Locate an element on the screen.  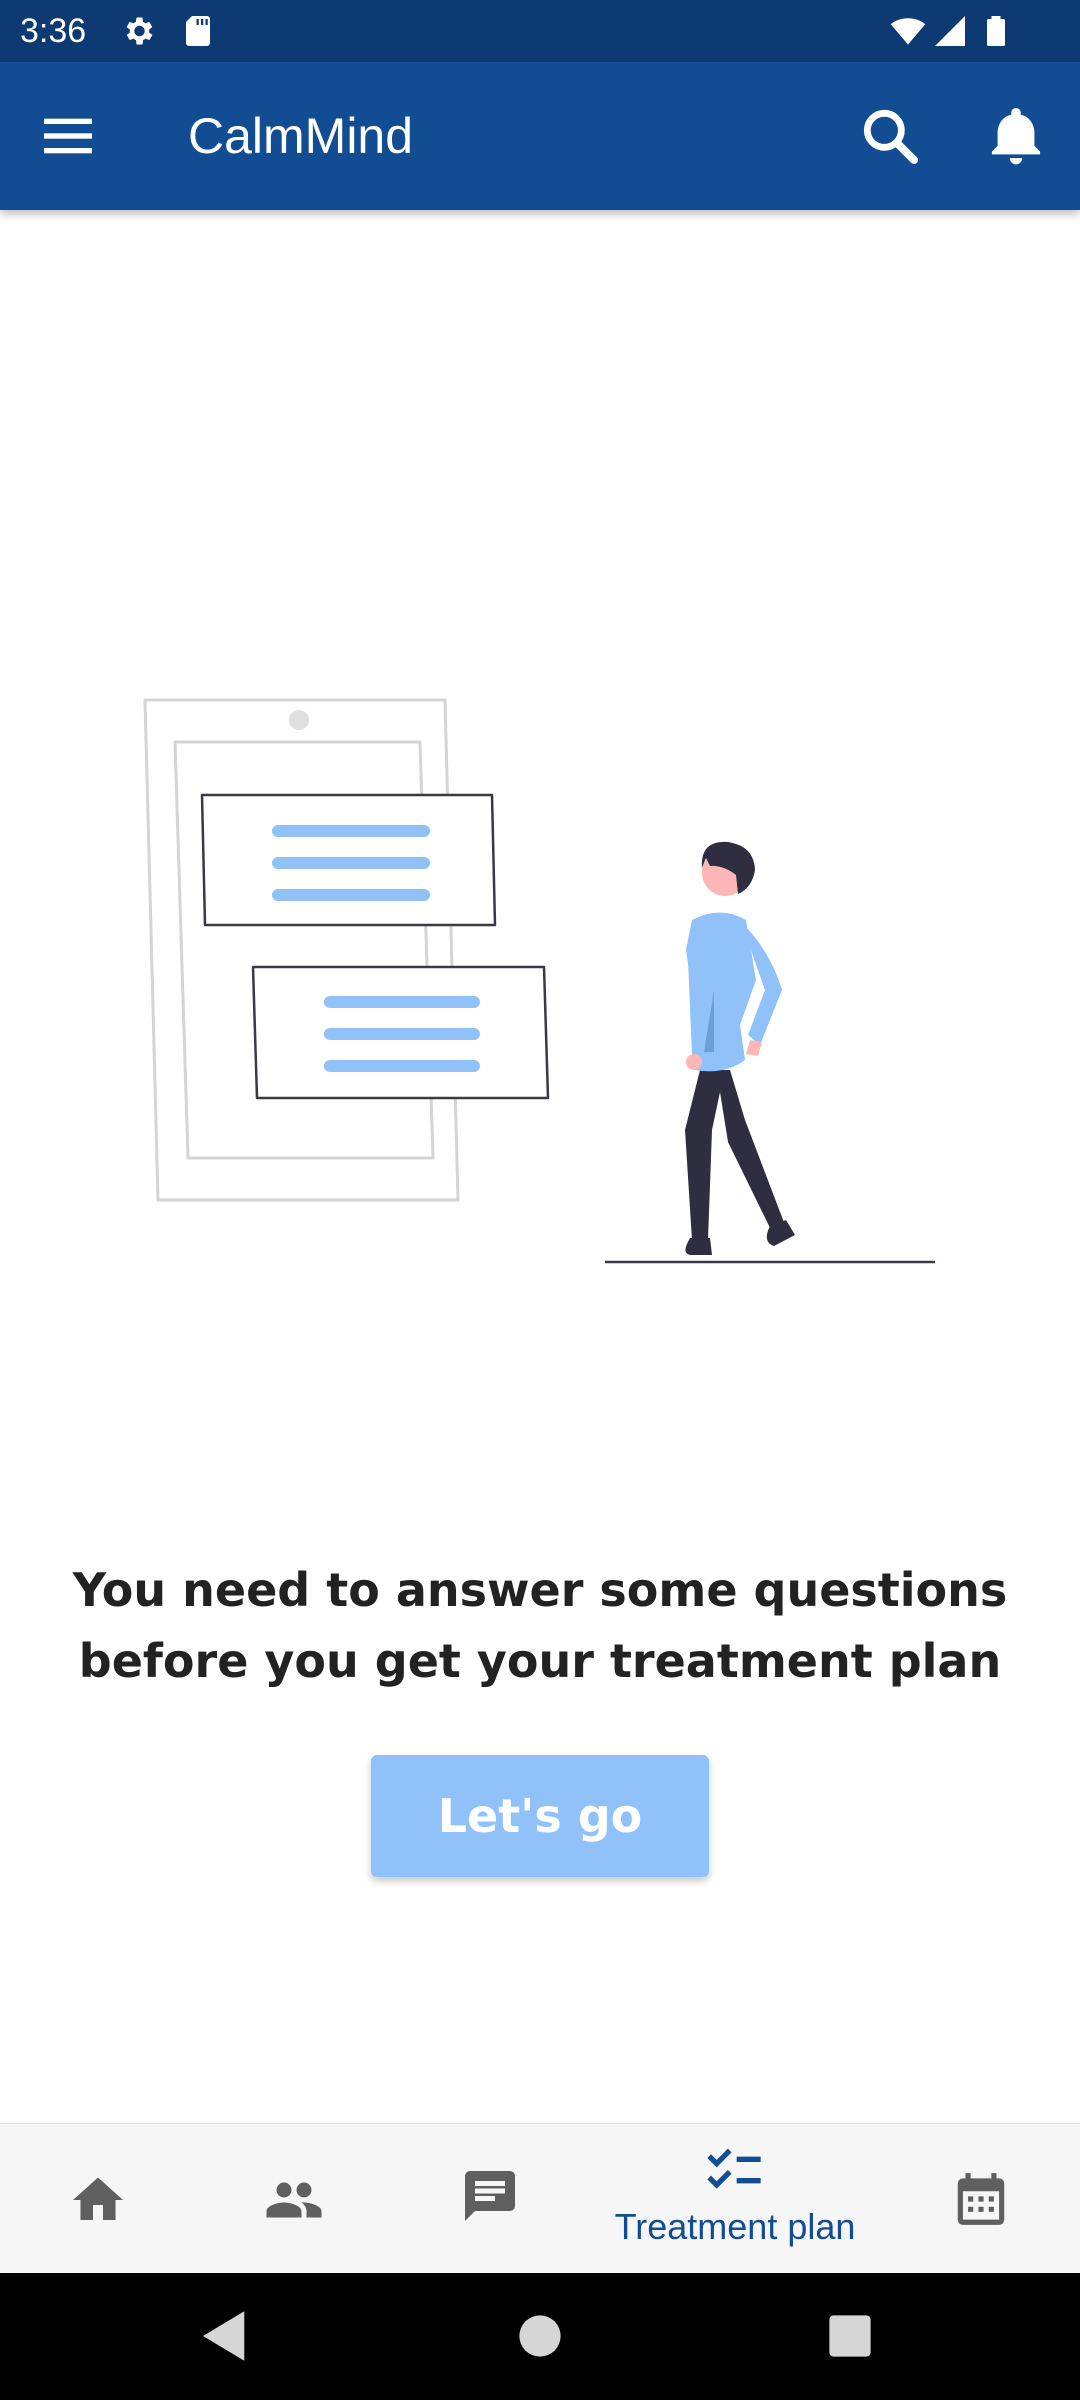
back-icon is located at coordinates (225, 2336).